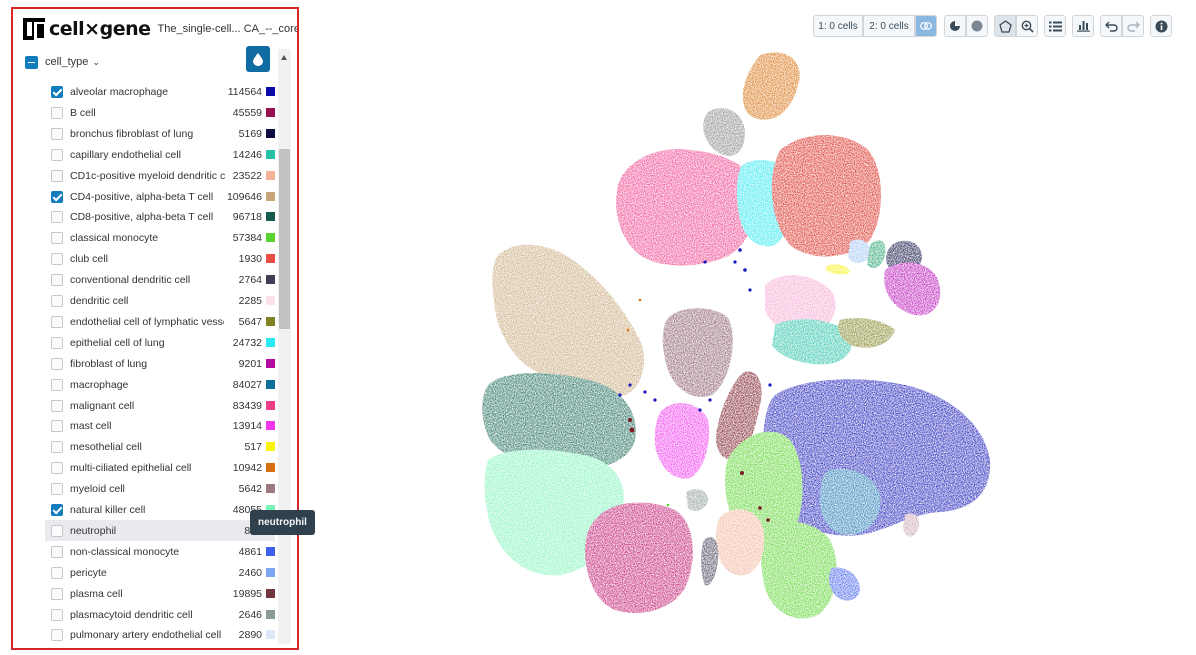  I want to click on category-value-row: epithelial cell of lung 24732, so click(160, 342).